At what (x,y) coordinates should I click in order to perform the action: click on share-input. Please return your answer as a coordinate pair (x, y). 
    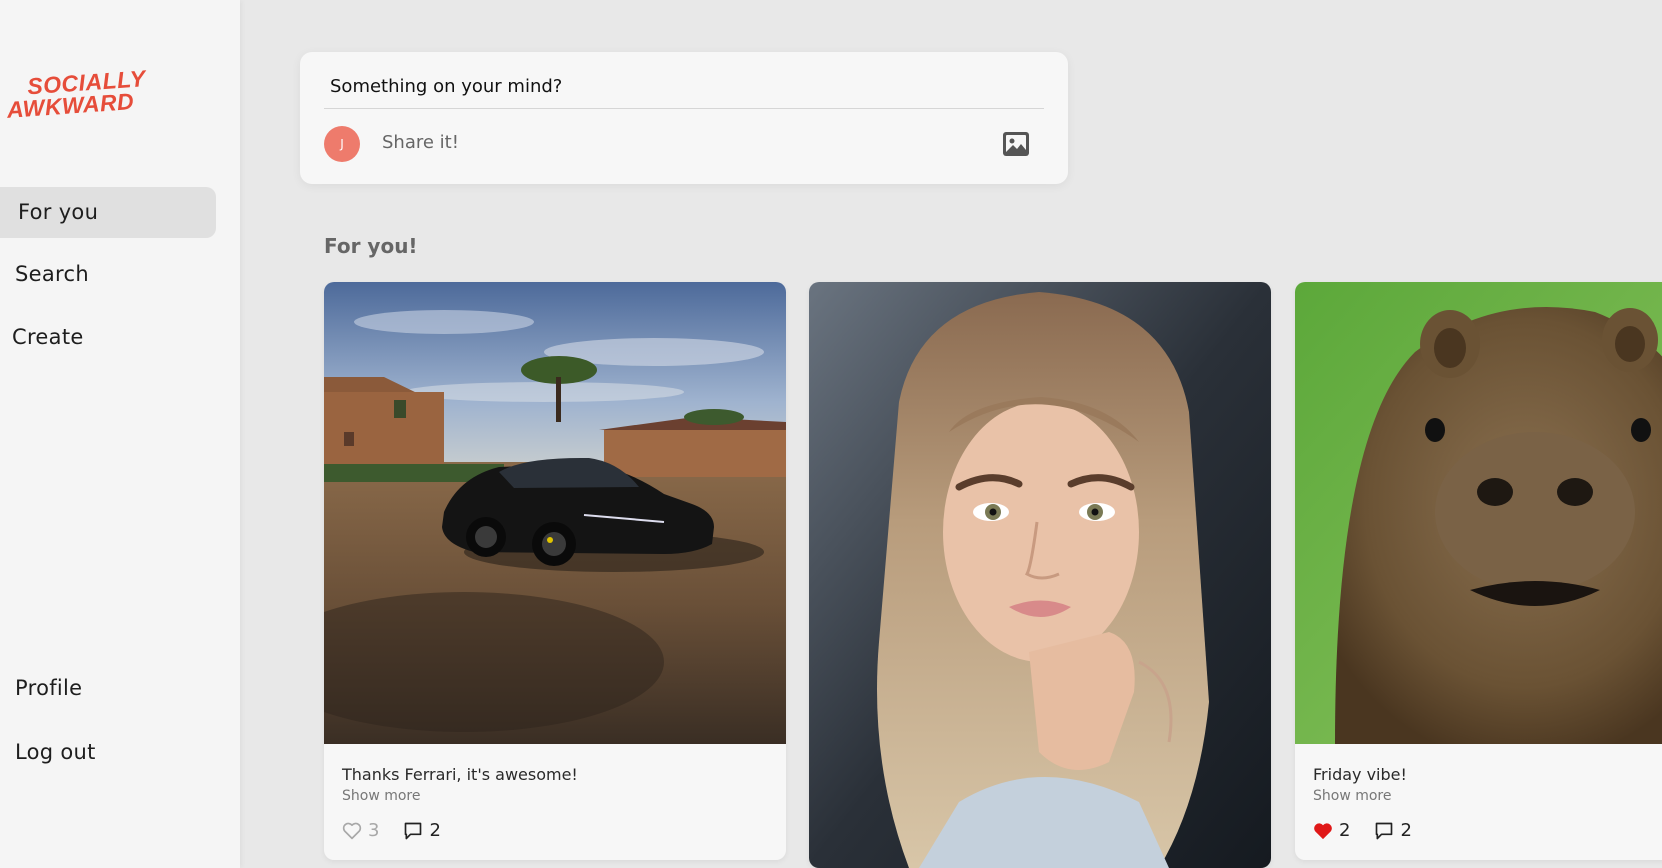
    Looking at the image, I should click on (632, 142).